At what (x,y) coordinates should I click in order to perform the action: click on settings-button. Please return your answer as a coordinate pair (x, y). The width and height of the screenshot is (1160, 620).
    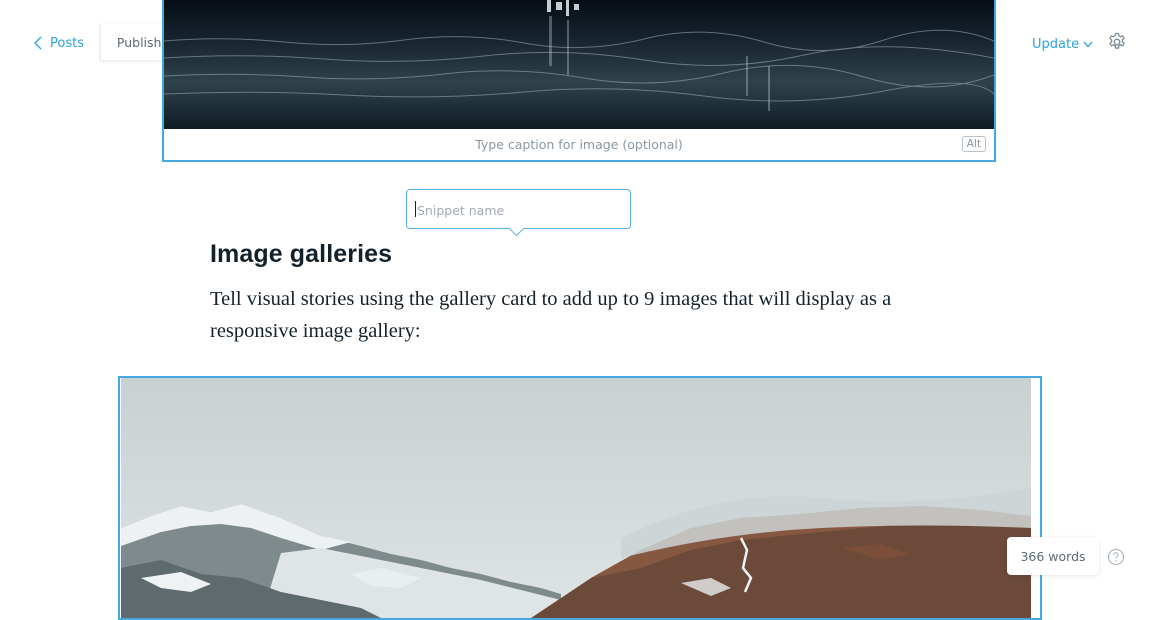
    Looking at the image, I should click on (1117, 42).